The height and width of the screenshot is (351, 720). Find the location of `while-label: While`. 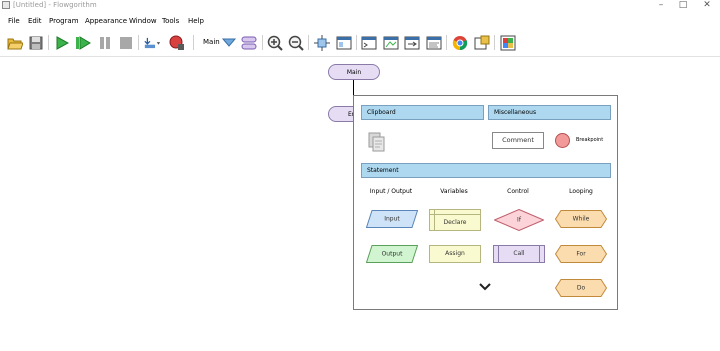

while-label: While is located at coordinates (581, 219).